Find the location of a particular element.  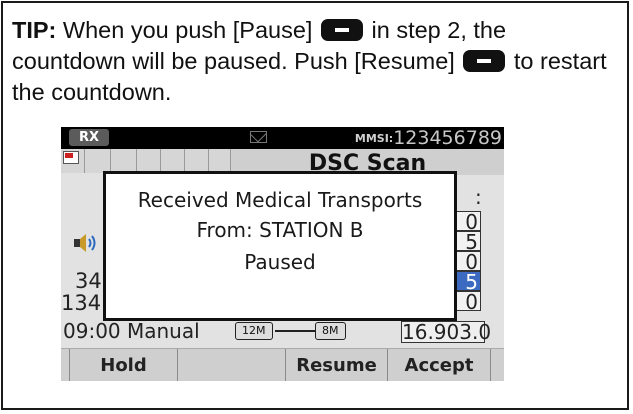

frequency-readout: 16.903.0 is located at coordinates (446, 332).